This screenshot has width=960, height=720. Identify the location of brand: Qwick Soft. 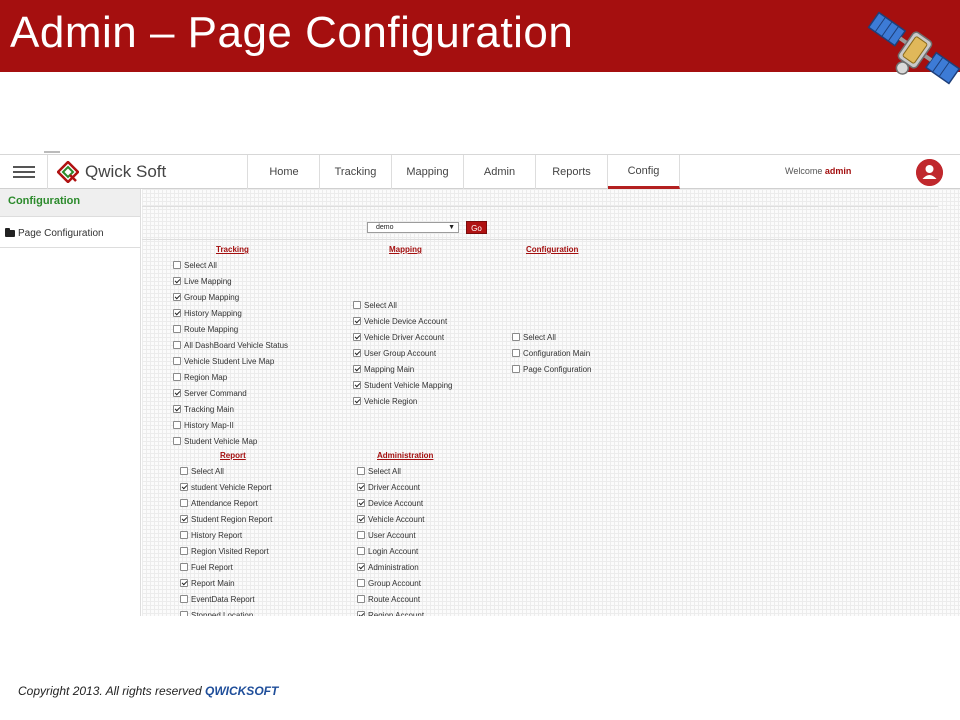
(150, 172).